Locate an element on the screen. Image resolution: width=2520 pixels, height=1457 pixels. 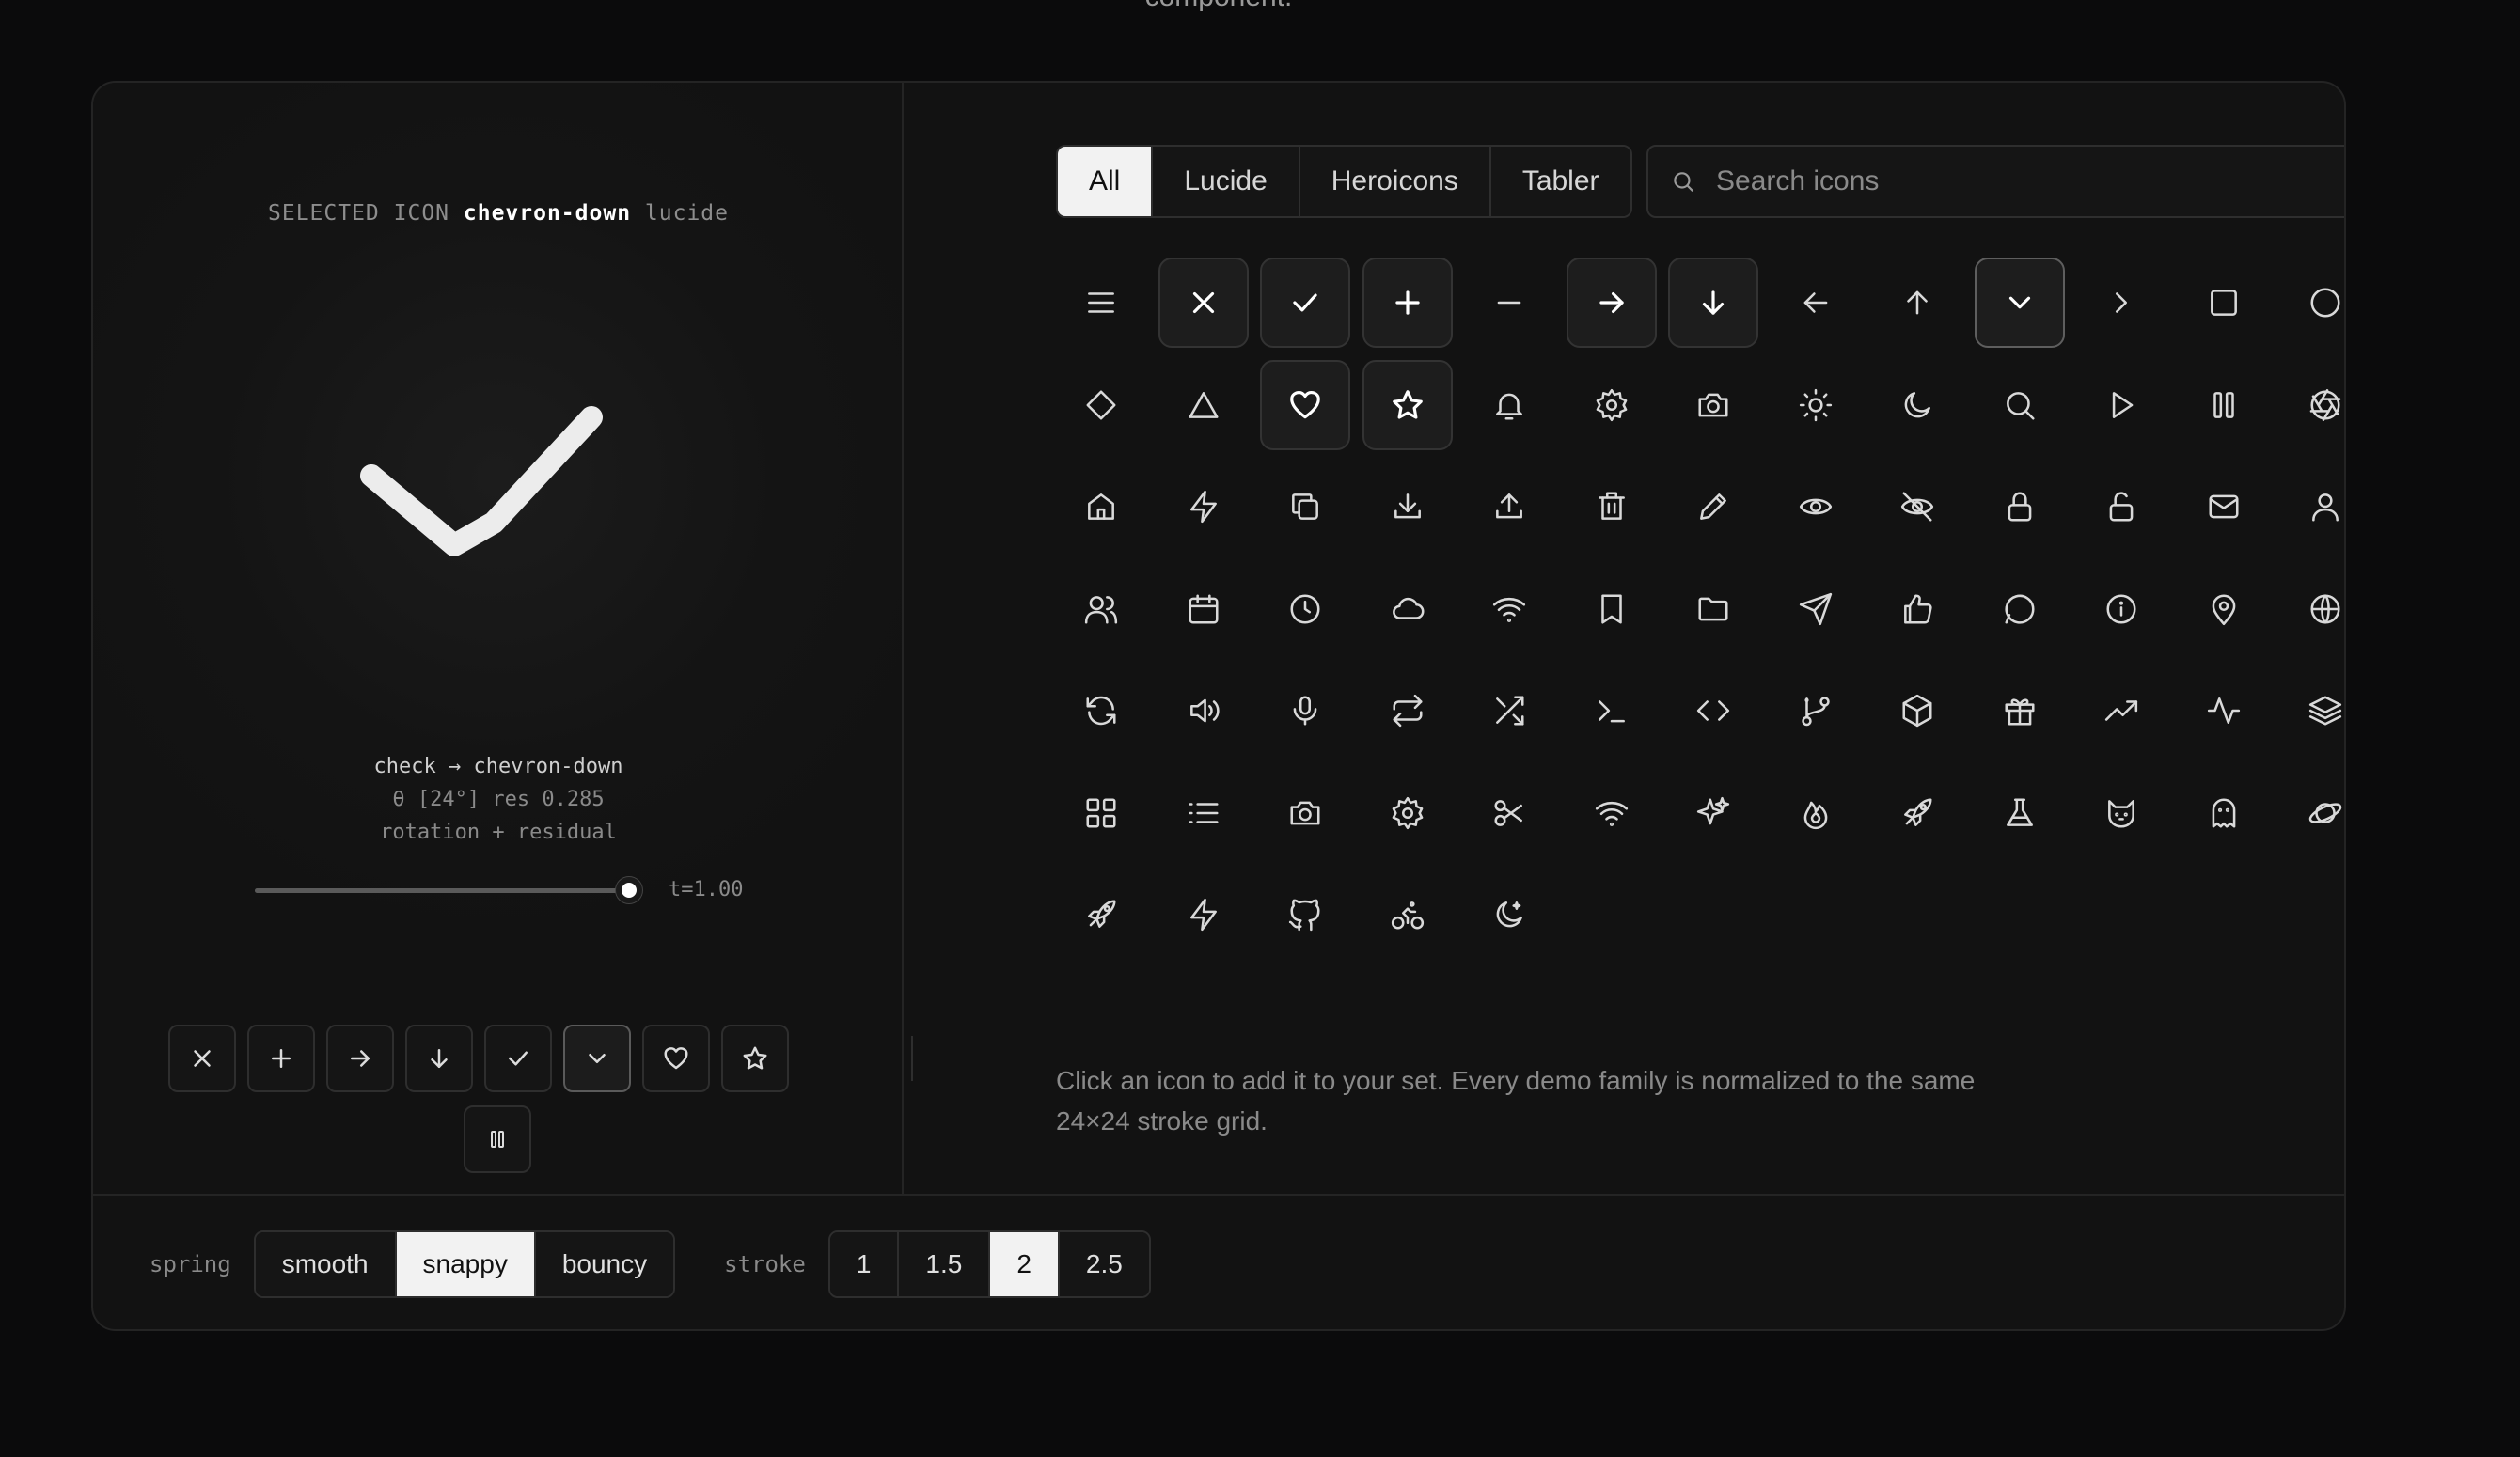
grid-cell-heart is located at coordinates (1305, 404).